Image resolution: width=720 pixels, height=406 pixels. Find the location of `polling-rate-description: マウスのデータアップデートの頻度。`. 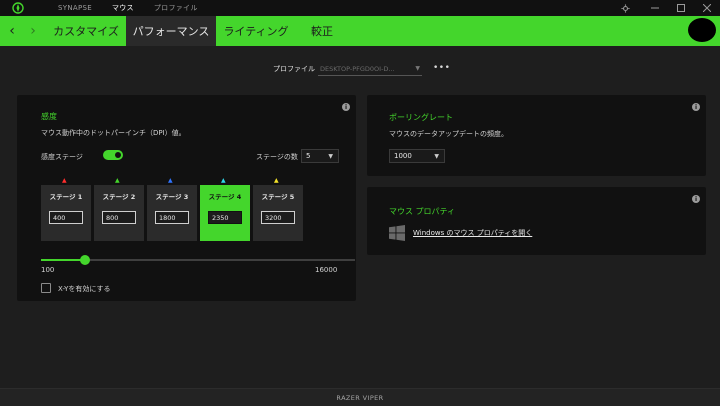

polling-rate-description: マウスのデータアップデートの頻度。 is located at coordinates (448, 134).